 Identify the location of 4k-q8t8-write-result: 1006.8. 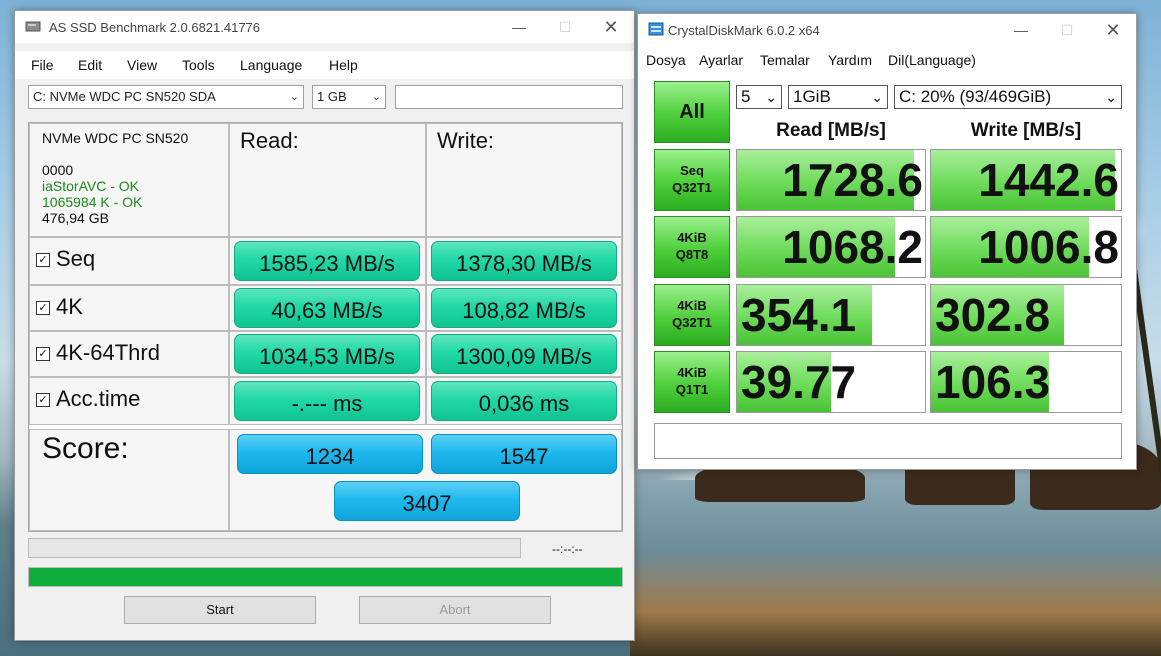
(1026, 247).